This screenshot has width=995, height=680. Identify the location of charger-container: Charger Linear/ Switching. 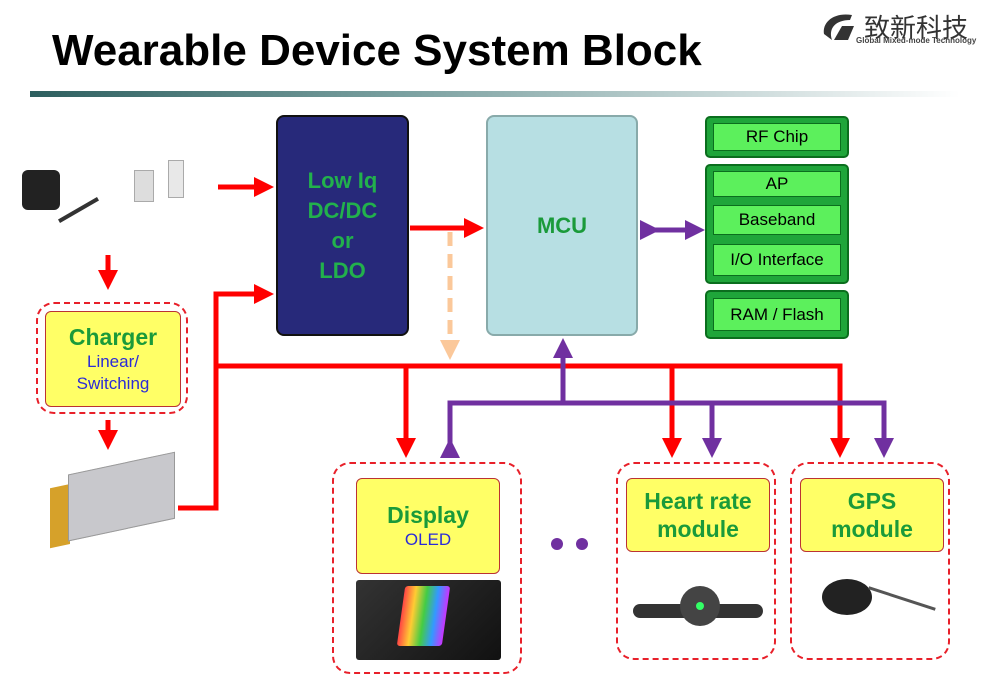
(112, 358).